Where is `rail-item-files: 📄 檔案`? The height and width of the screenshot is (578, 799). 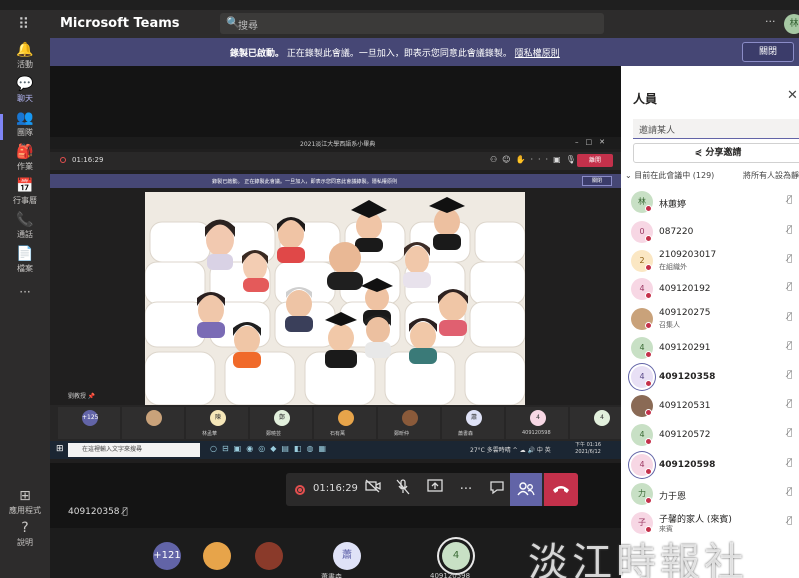 rail-item-files: 📄 檔案 is located at coordinates (25, 260).